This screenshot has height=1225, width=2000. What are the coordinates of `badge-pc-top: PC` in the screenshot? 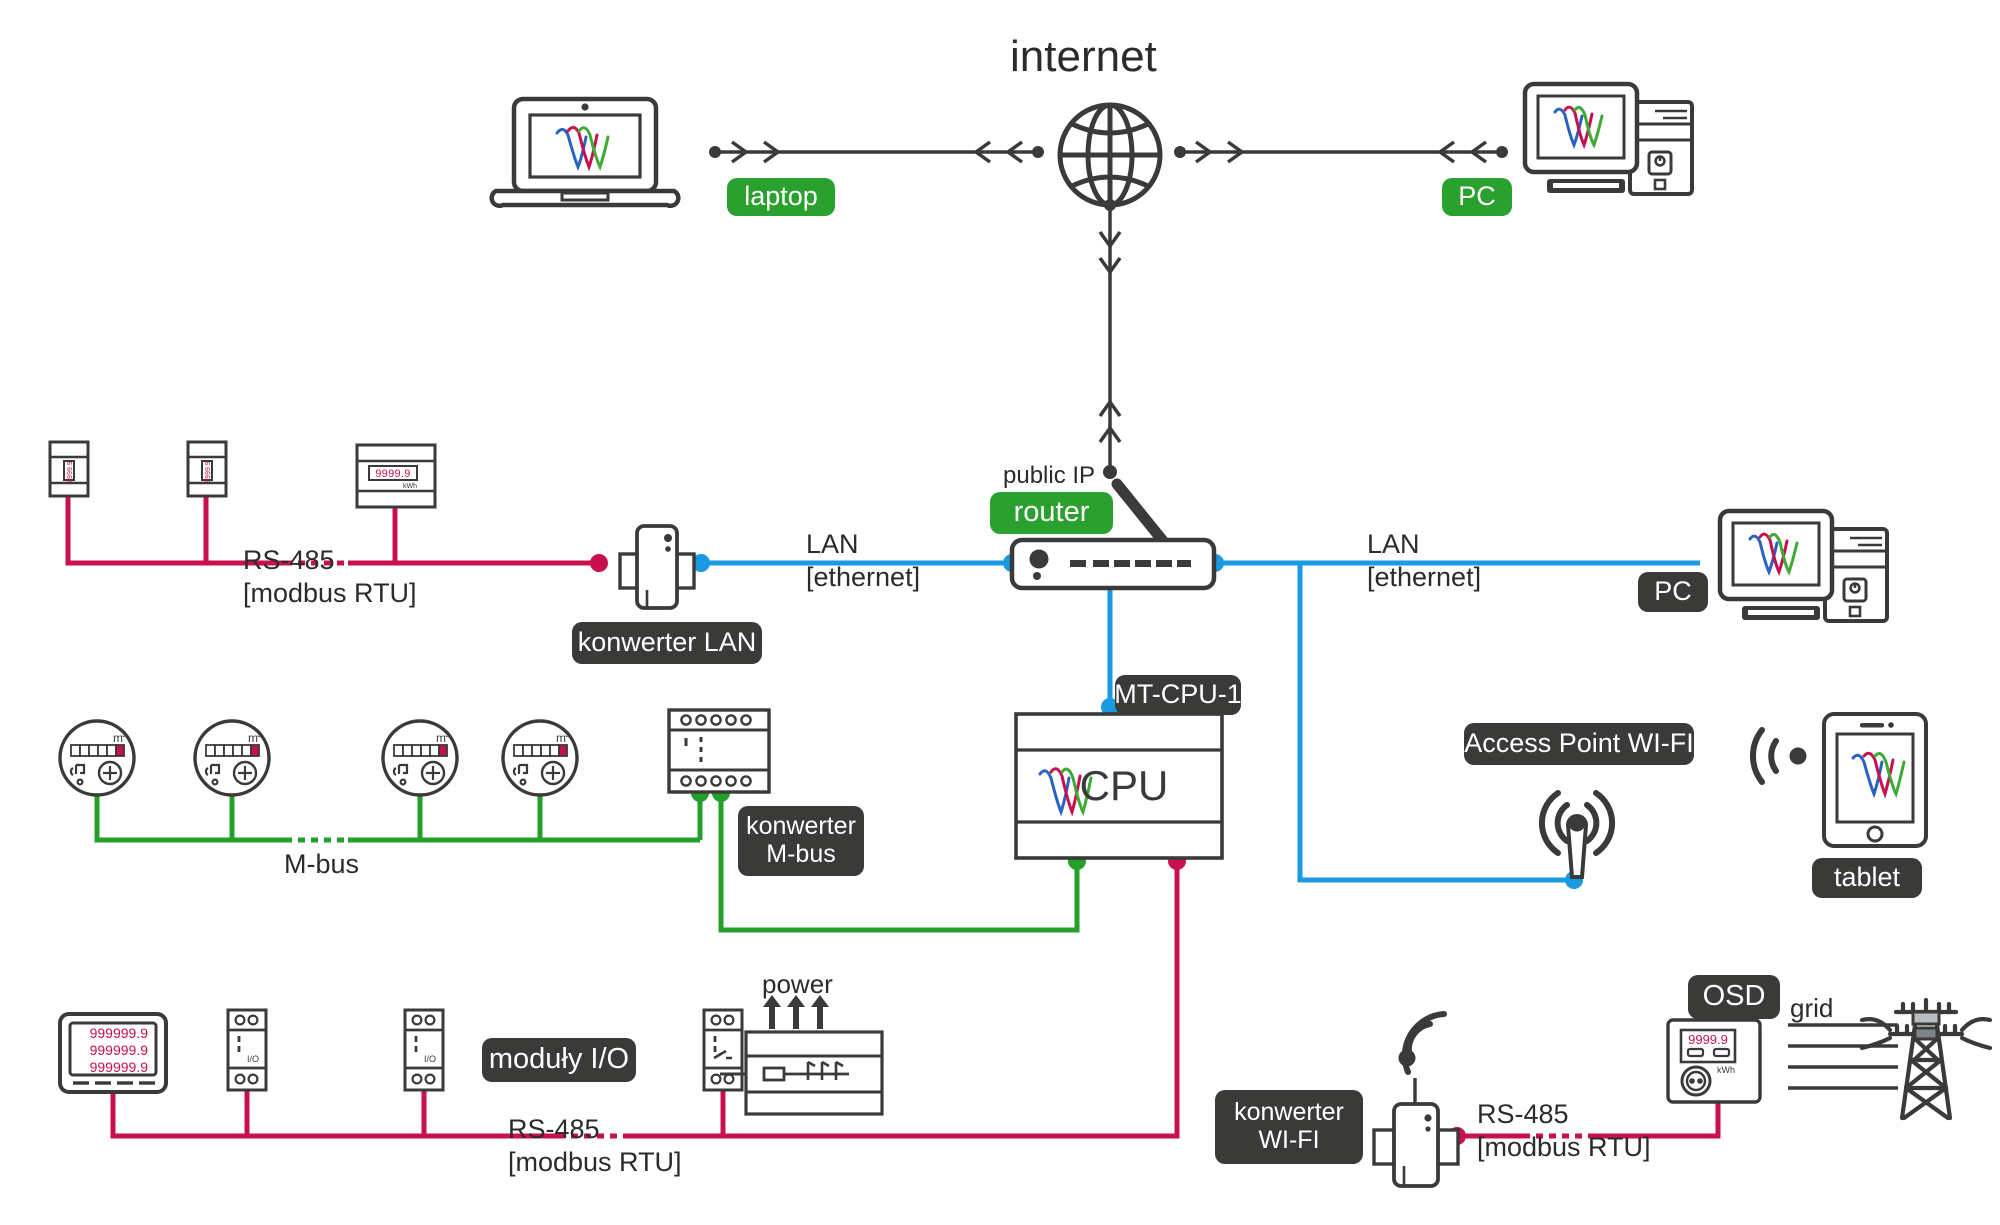 It's located at (1477, 197).